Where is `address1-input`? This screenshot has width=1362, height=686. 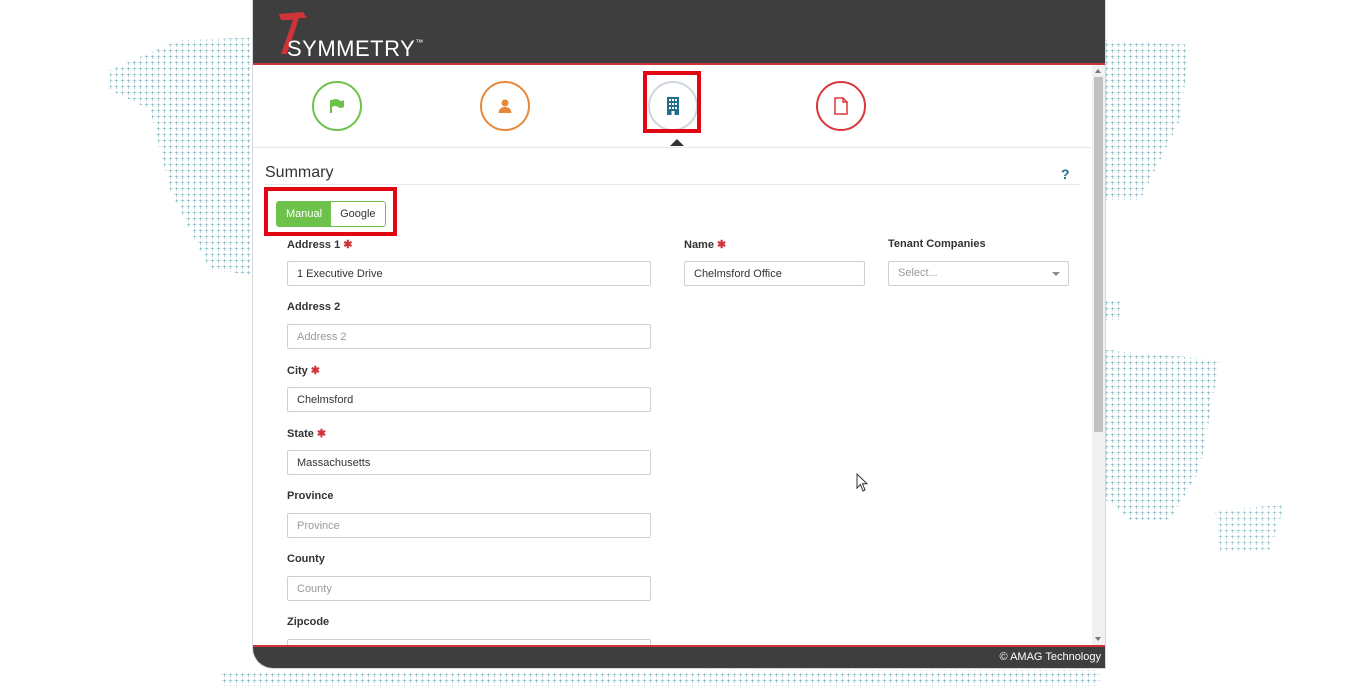
address1-input is located at coordinates (469, 273).